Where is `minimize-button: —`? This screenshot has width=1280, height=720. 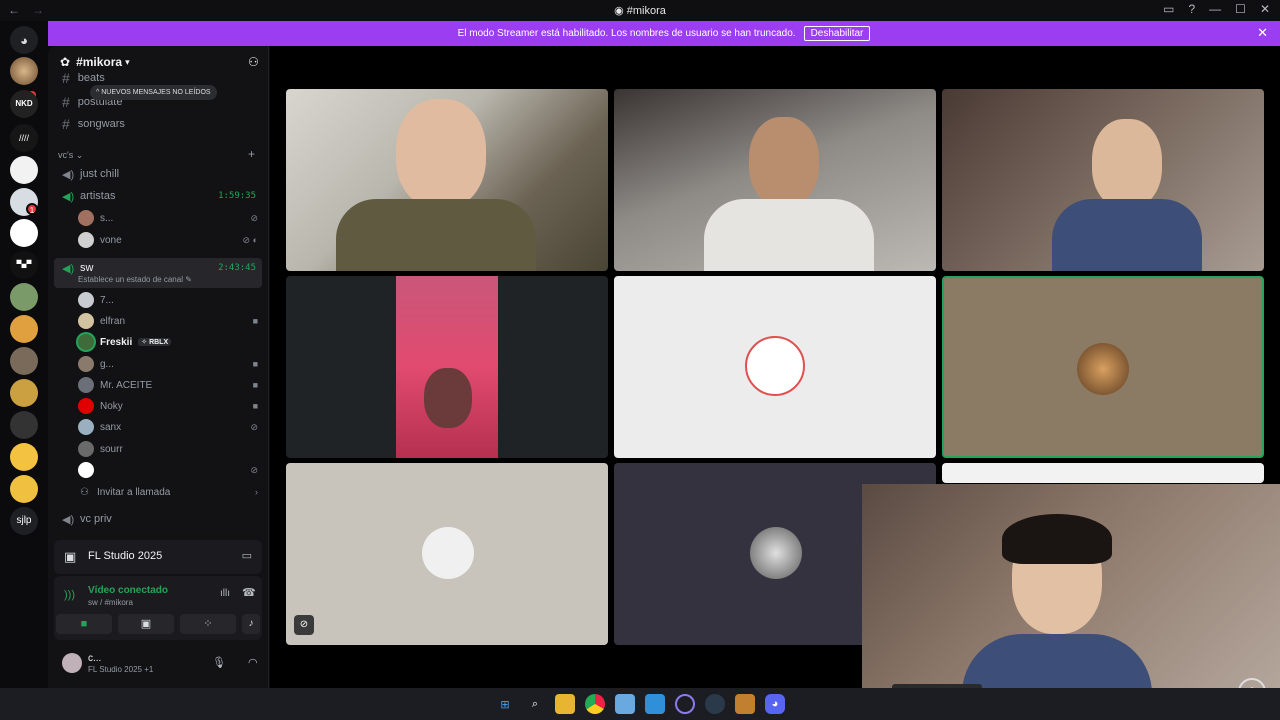
minimize-button: — is located at coordinates (1215, 9).